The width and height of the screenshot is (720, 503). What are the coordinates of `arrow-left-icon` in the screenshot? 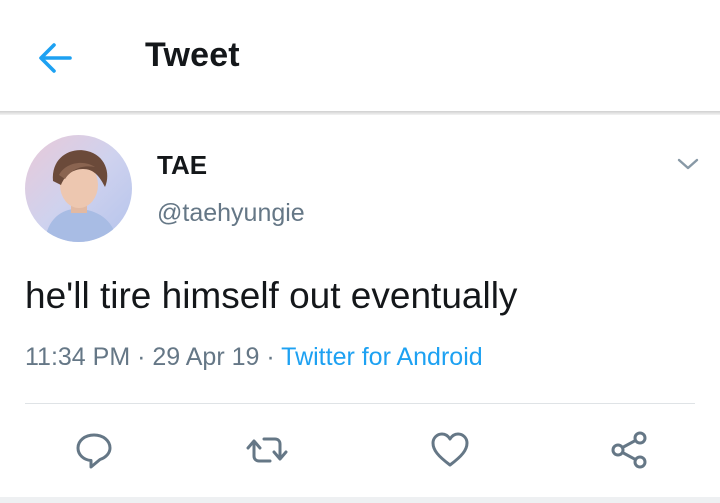 It's located at (55, 58).